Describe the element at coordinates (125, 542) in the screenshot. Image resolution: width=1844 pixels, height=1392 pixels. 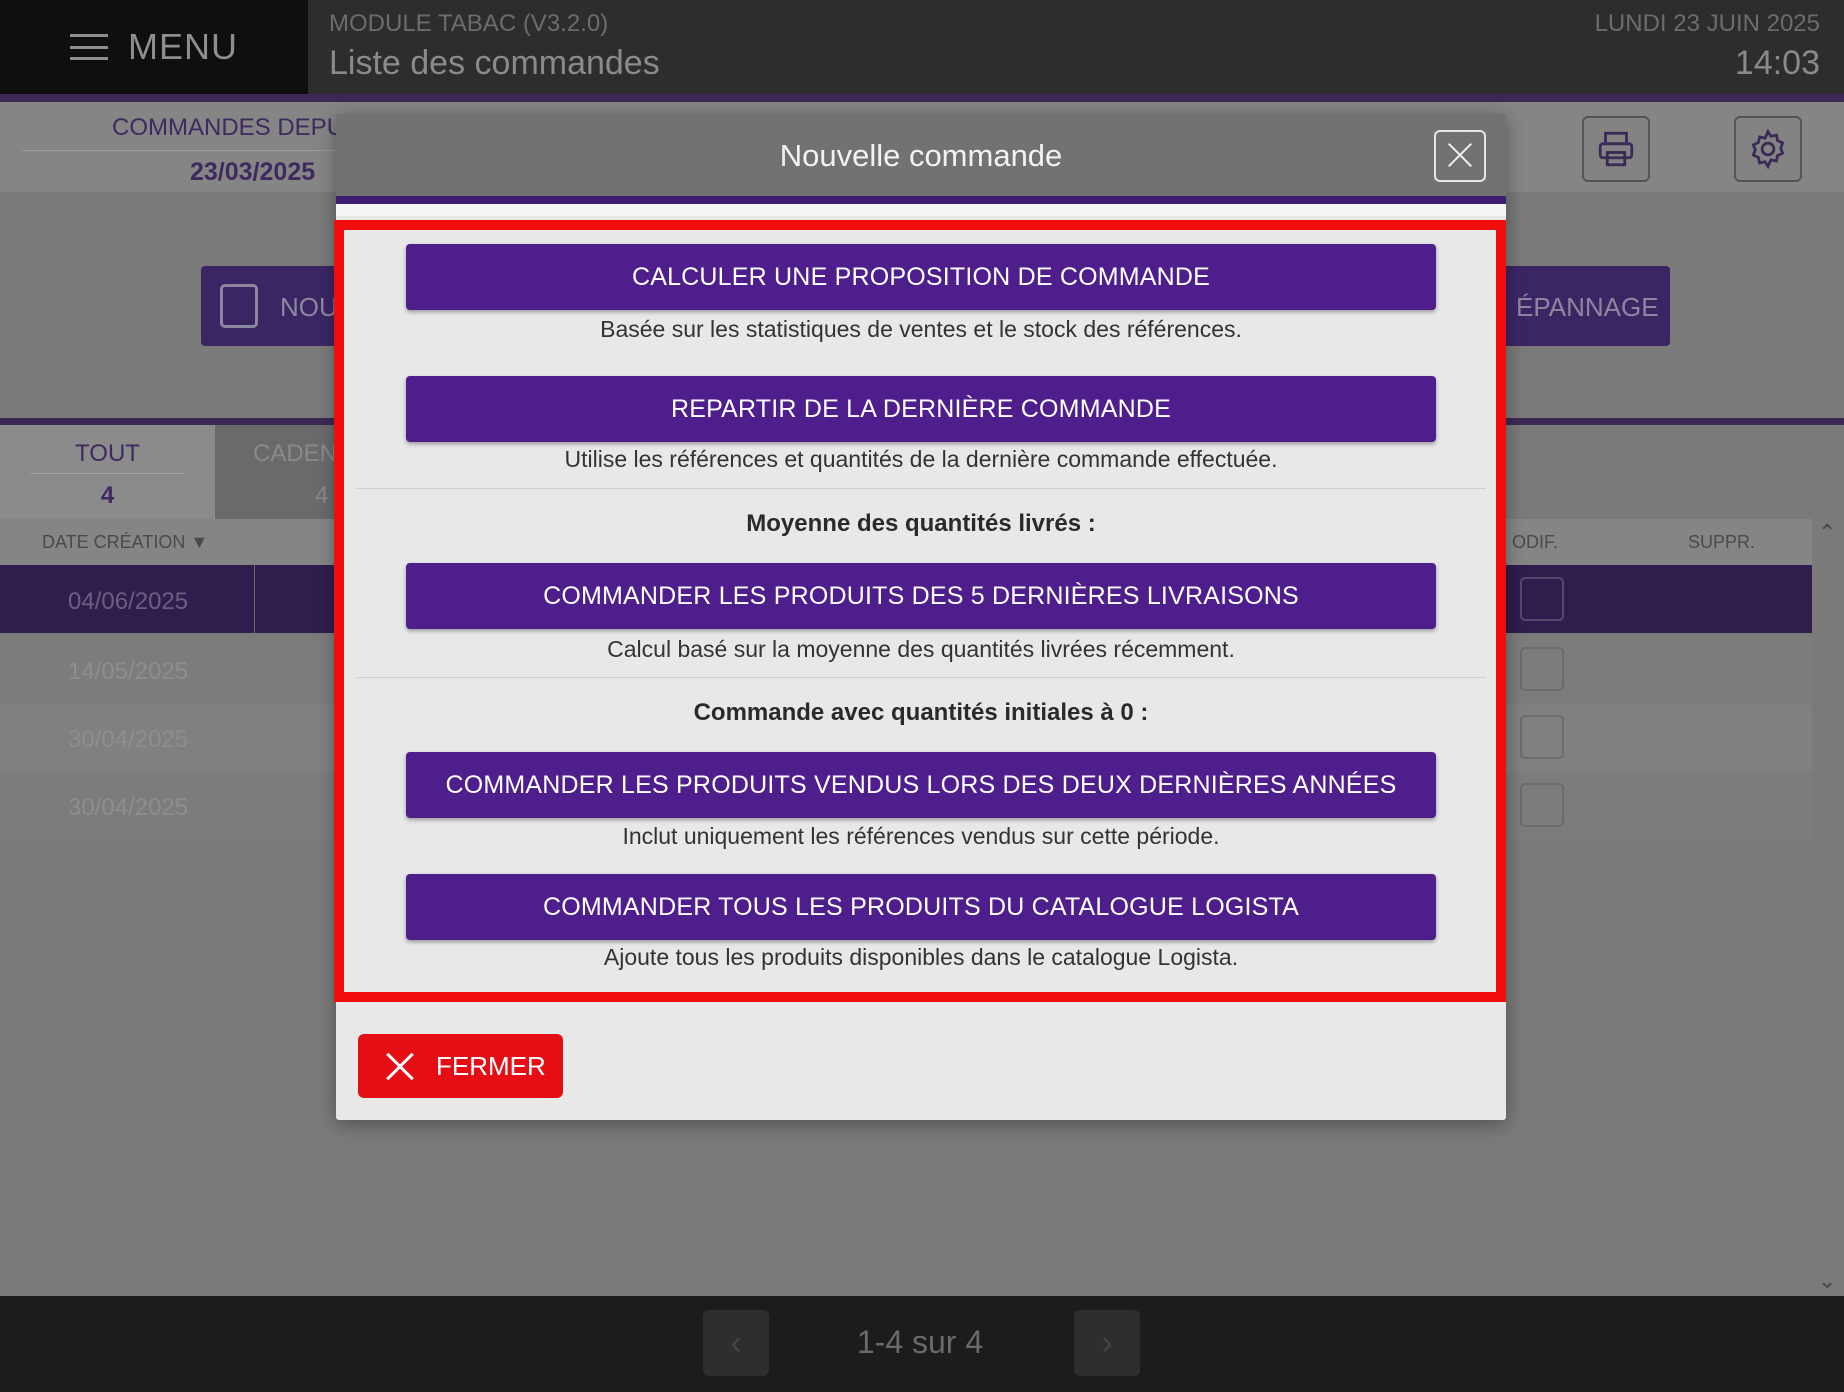
I see `column-header-date: DATE CRÉATION ▼` at that location.